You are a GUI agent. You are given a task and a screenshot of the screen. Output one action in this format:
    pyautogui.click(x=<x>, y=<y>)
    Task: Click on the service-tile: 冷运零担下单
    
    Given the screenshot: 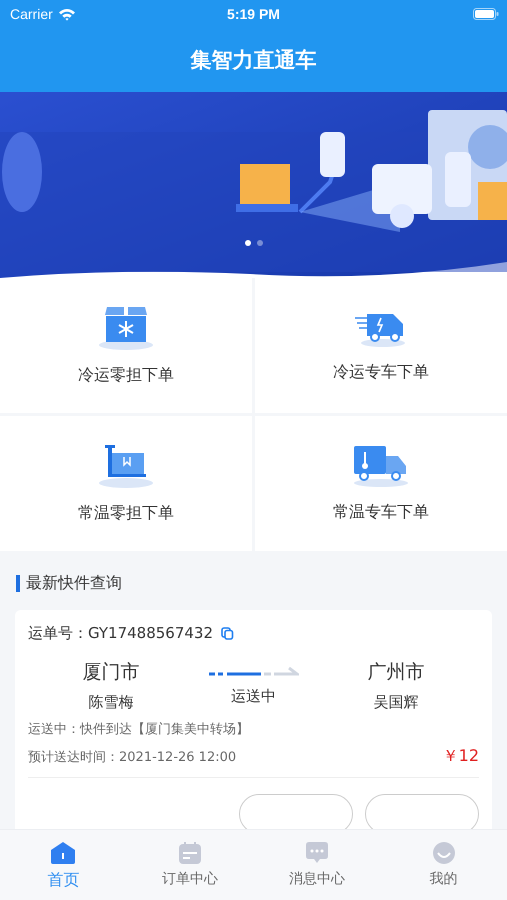 What is the action you would take?
    pyautogui.click(x=126, y=345)
    